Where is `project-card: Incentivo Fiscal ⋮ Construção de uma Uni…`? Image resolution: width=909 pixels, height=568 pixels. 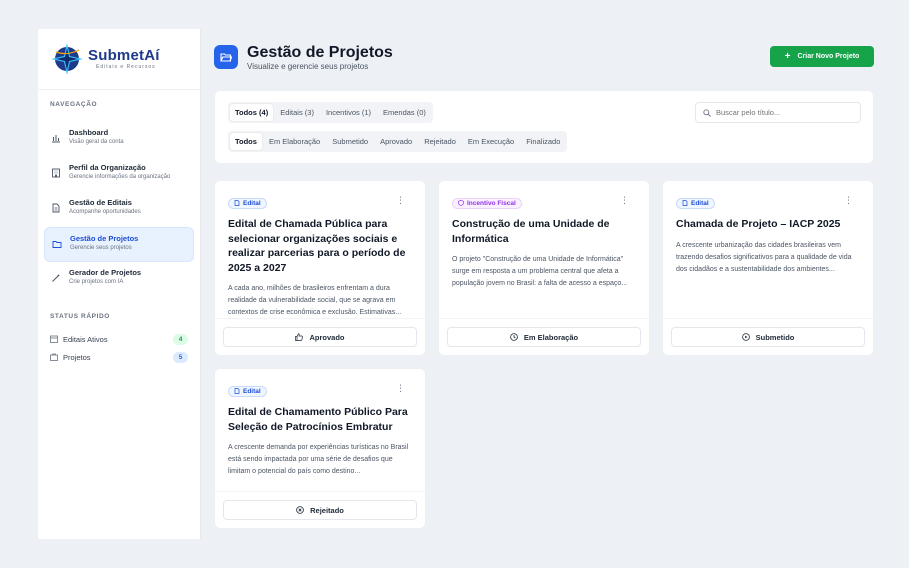
project-card: Incentivo Fiscal ⋮ Construção de uma Uni… is located at coordinates (544, 268).